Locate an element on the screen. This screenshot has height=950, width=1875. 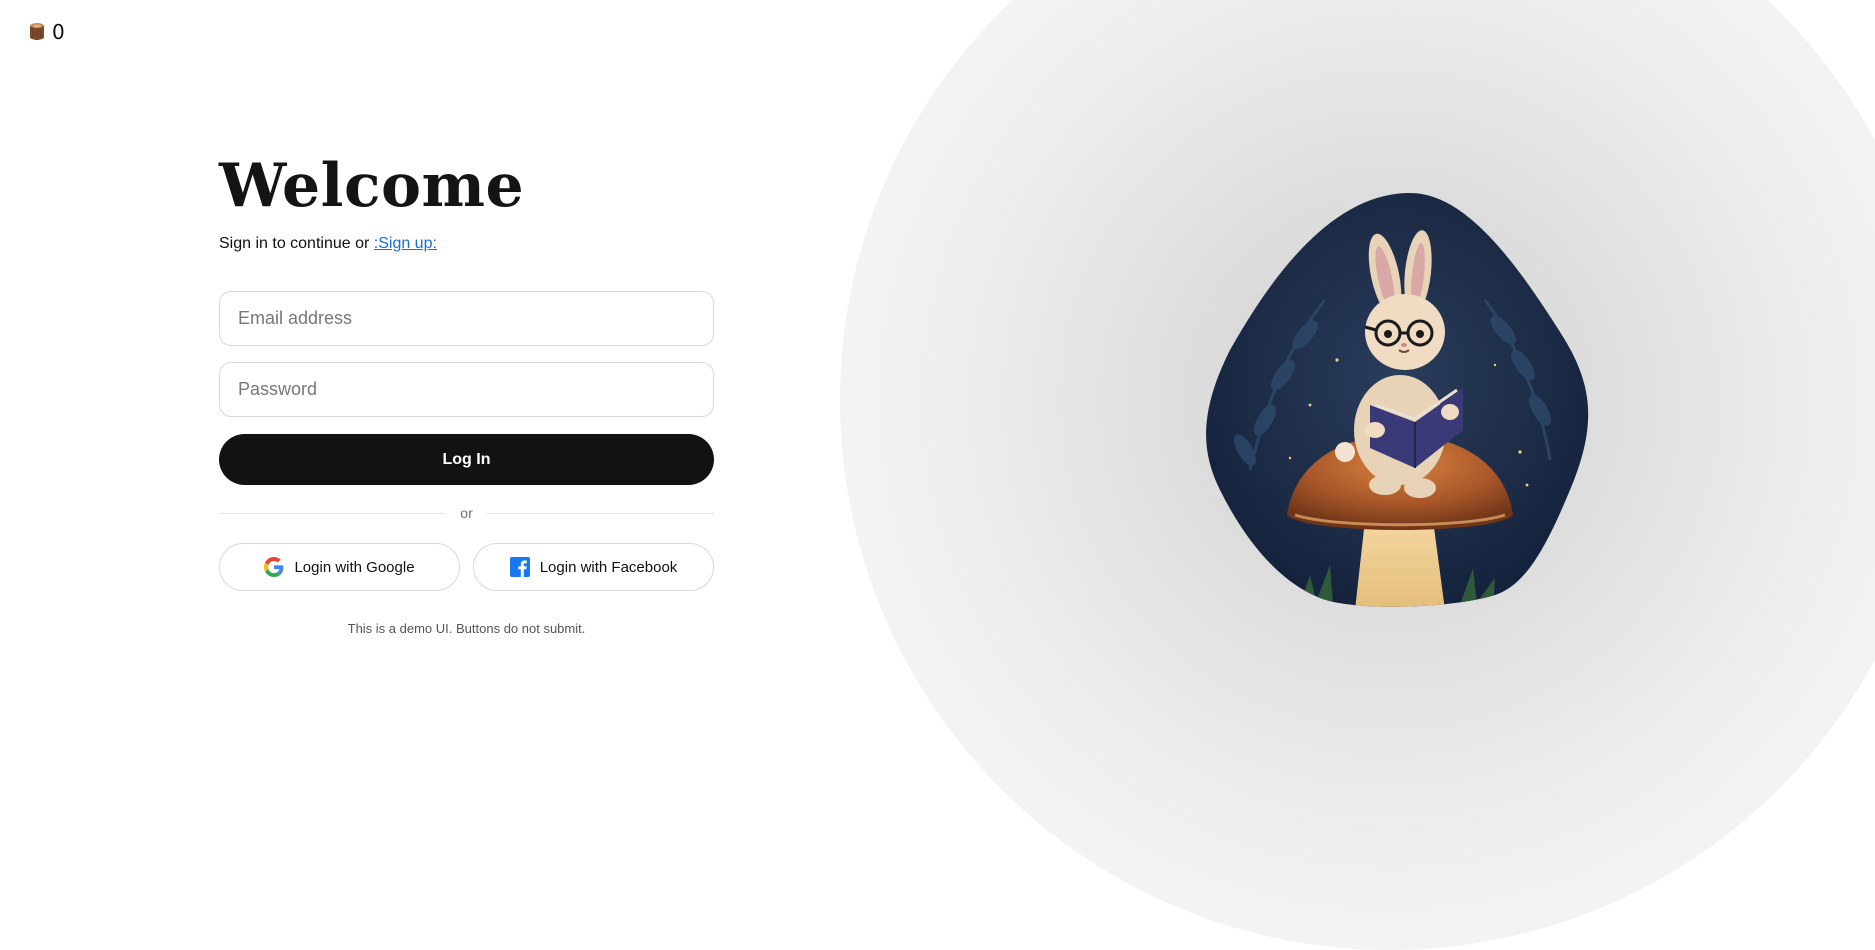
divider-text: or is located at coordinates (466, 513).